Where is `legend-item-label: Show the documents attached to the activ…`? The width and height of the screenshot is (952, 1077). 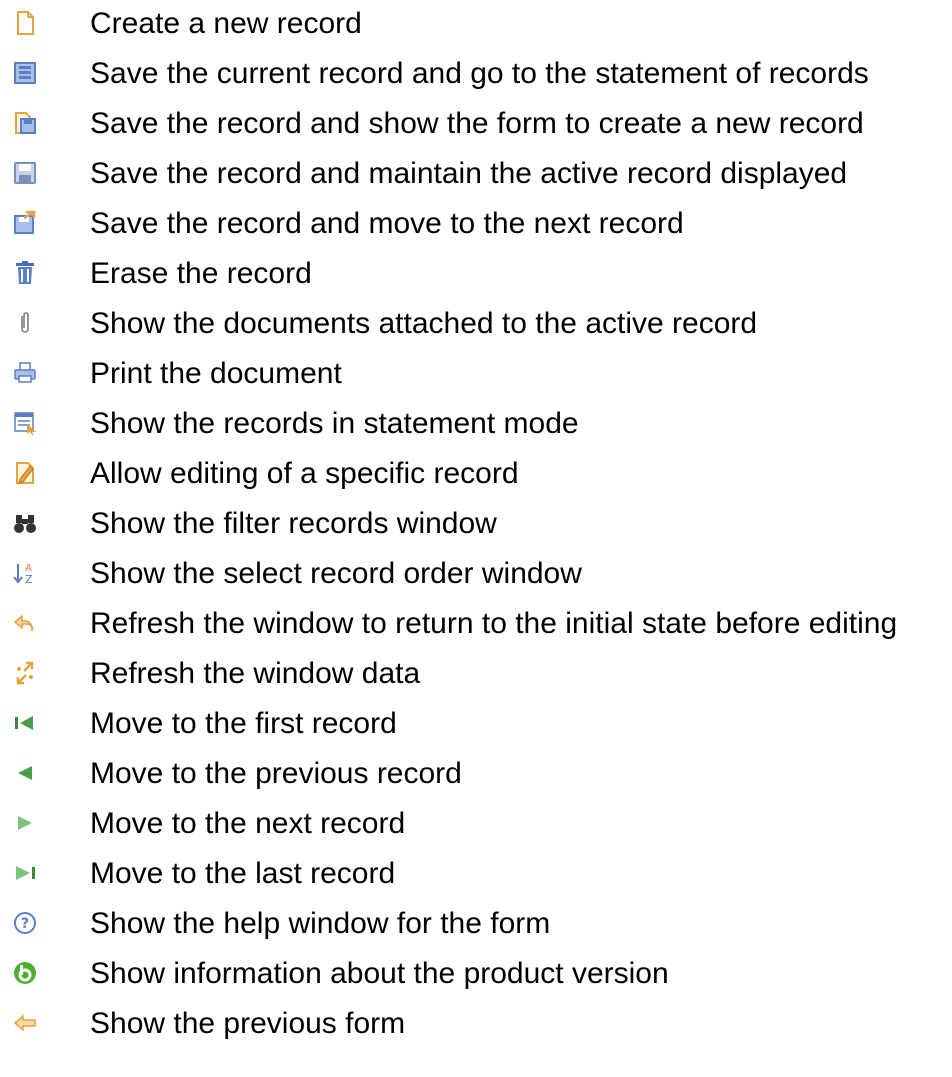 legend-item-label: Show the documents attached to the activ… is located at coordinates (424, 323).